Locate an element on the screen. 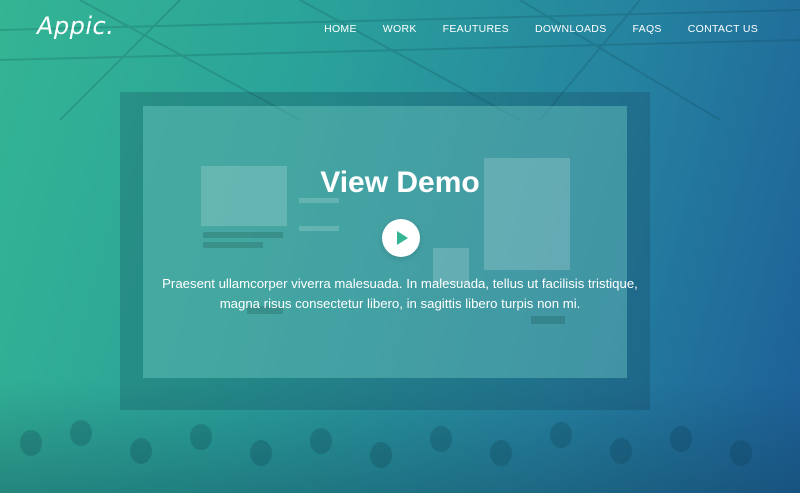 The height and width of the screenshot is (493, 800). play-video-button is located at coordinates (401, 238).